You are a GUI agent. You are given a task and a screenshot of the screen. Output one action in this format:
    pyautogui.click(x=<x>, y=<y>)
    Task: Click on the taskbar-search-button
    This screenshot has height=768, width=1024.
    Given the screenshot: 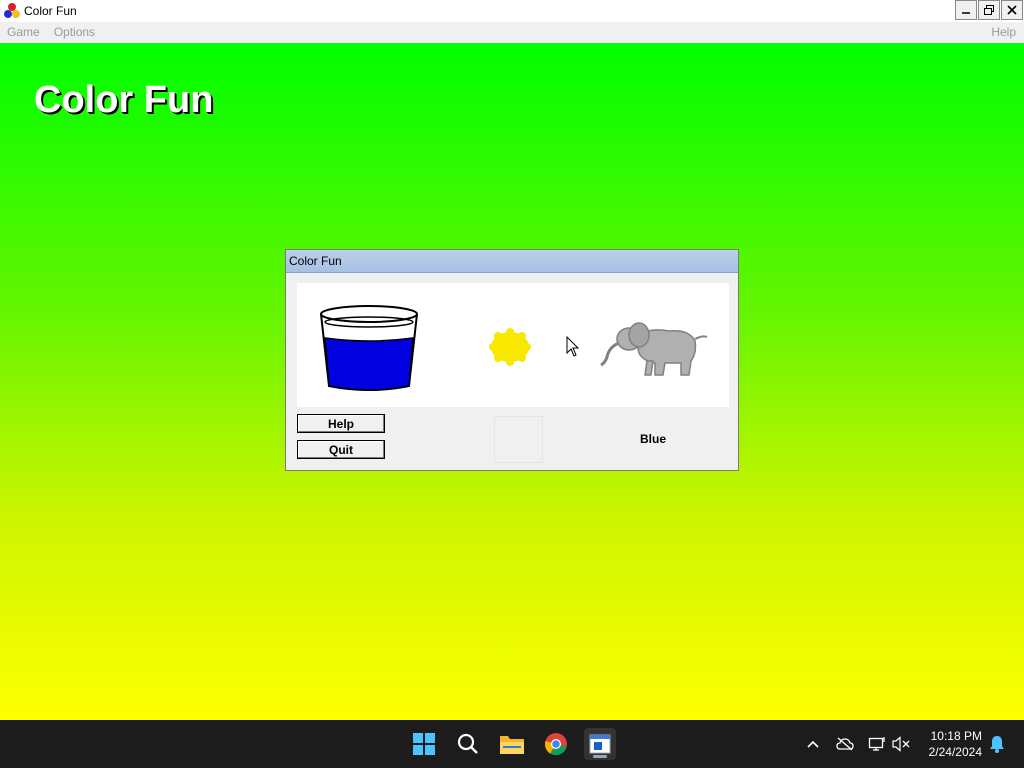 What is the action you would take?
    pyautogui.click(x=468, y=744)
    